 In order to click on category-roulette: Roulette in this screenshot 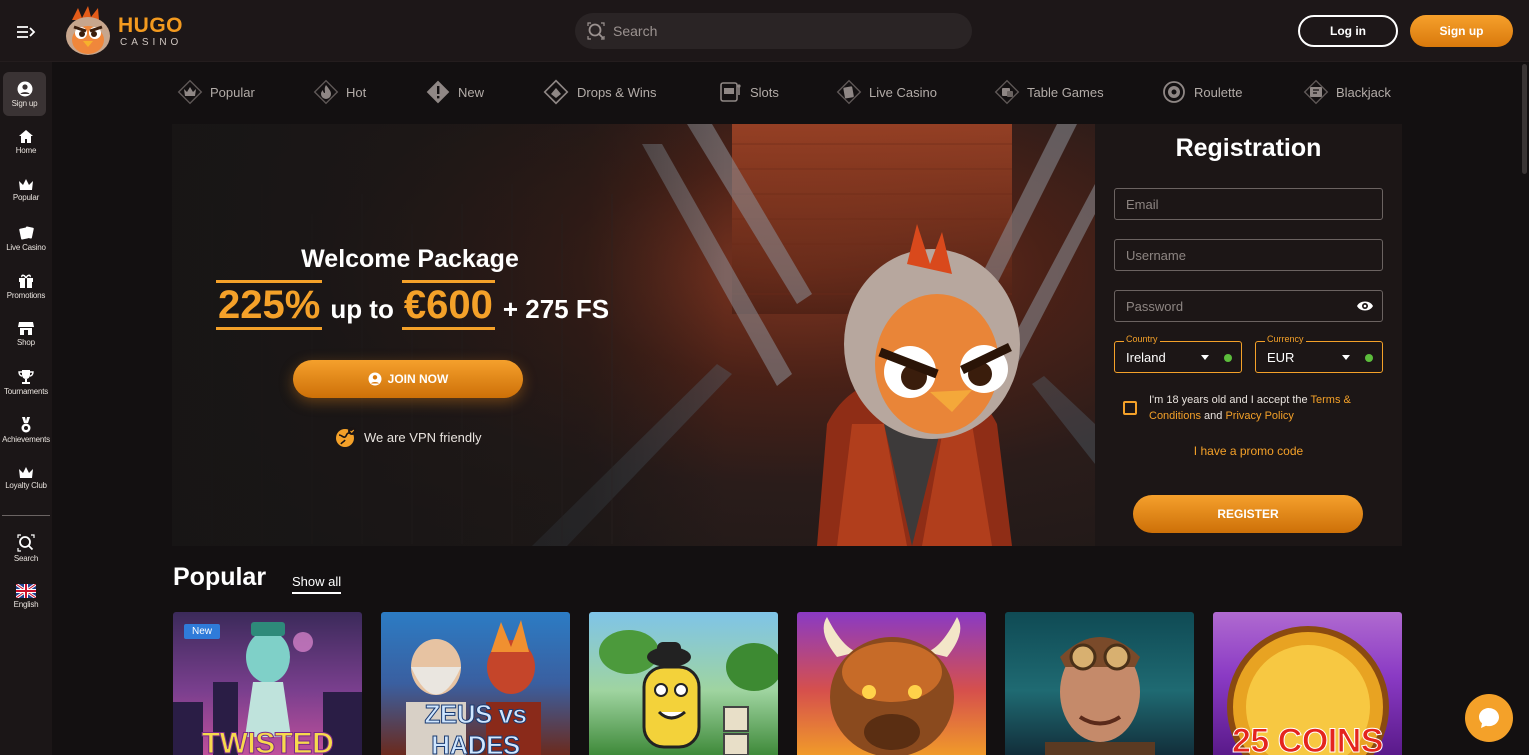, I will do `click(1201, 92)`.